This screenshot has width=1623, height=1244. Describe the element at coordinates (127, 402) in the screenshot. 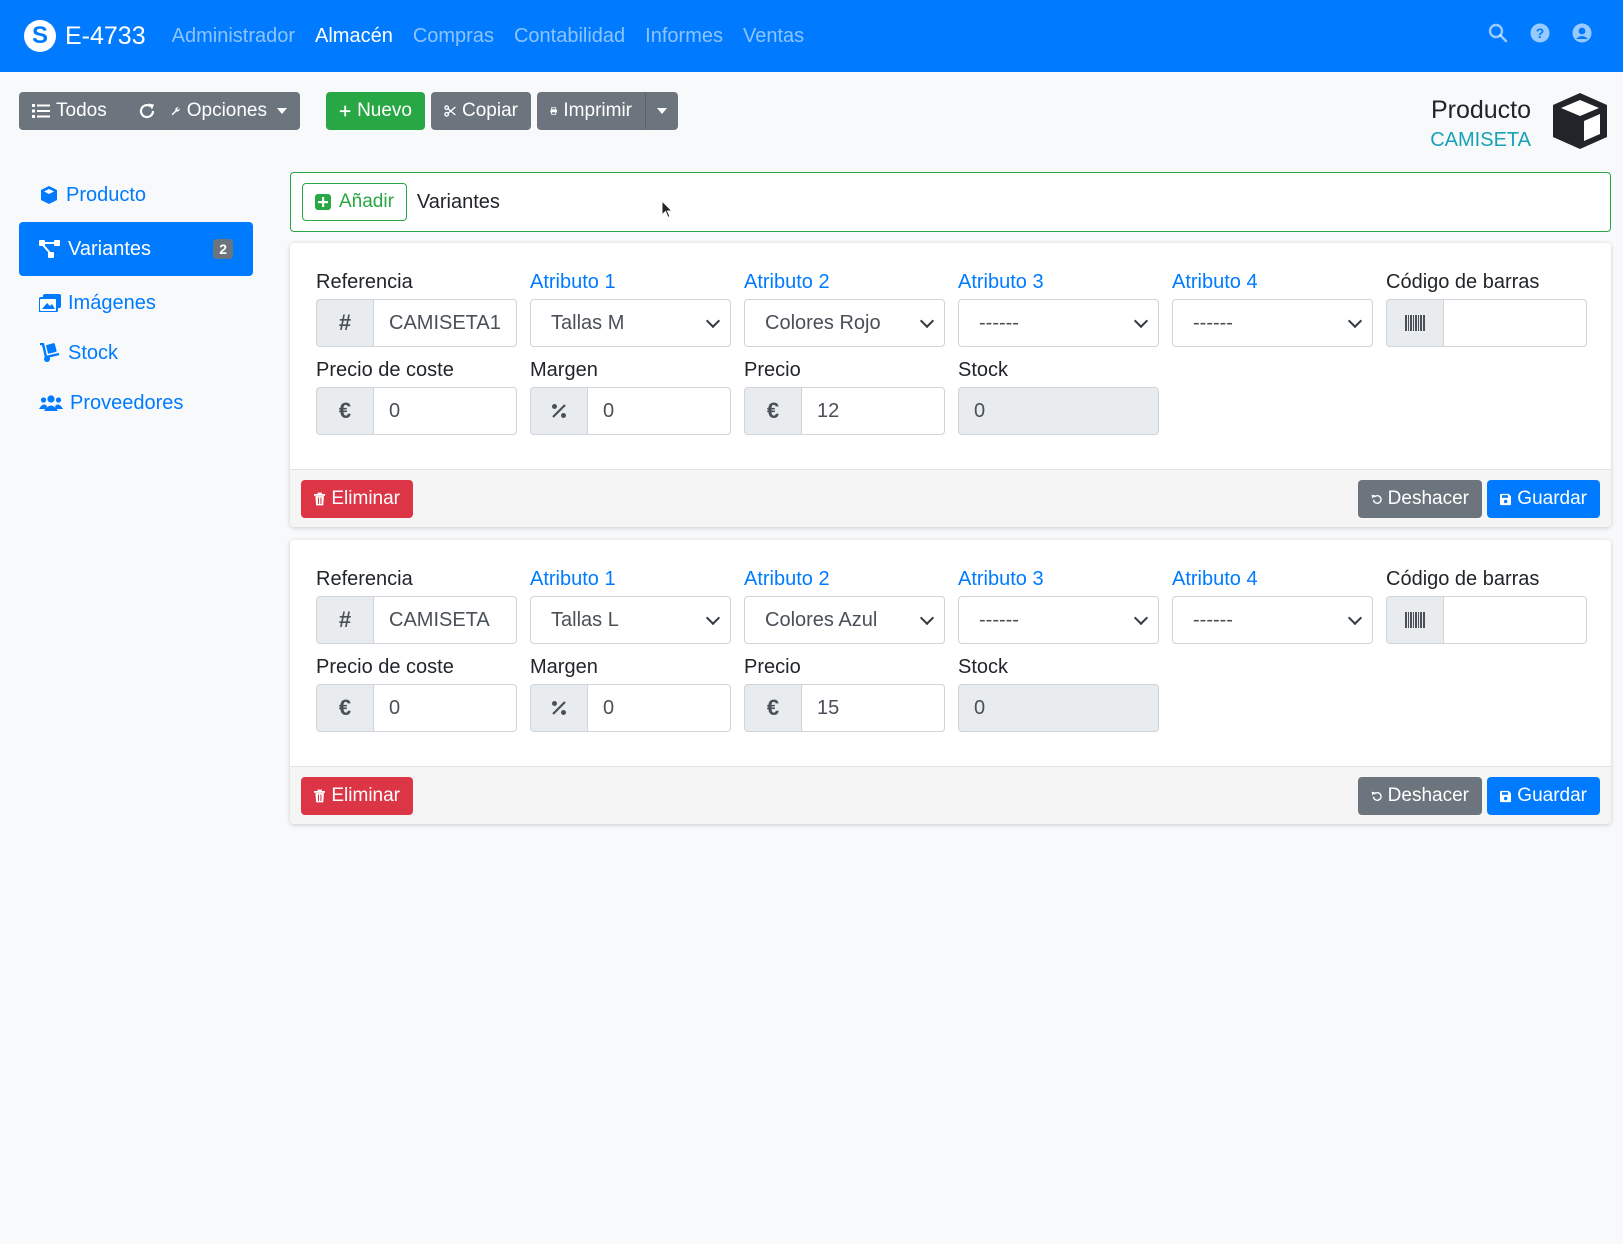

I see `sidebar-item-label: Proveedores` at that location.